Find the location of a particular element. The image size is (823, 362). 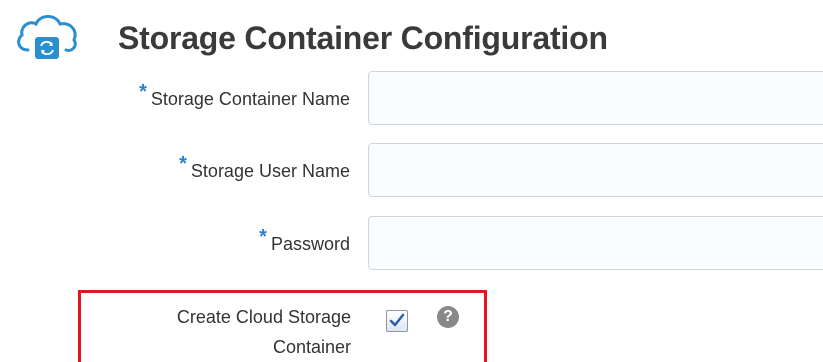

storage-user-name-input is located at coordinates (595, 170).